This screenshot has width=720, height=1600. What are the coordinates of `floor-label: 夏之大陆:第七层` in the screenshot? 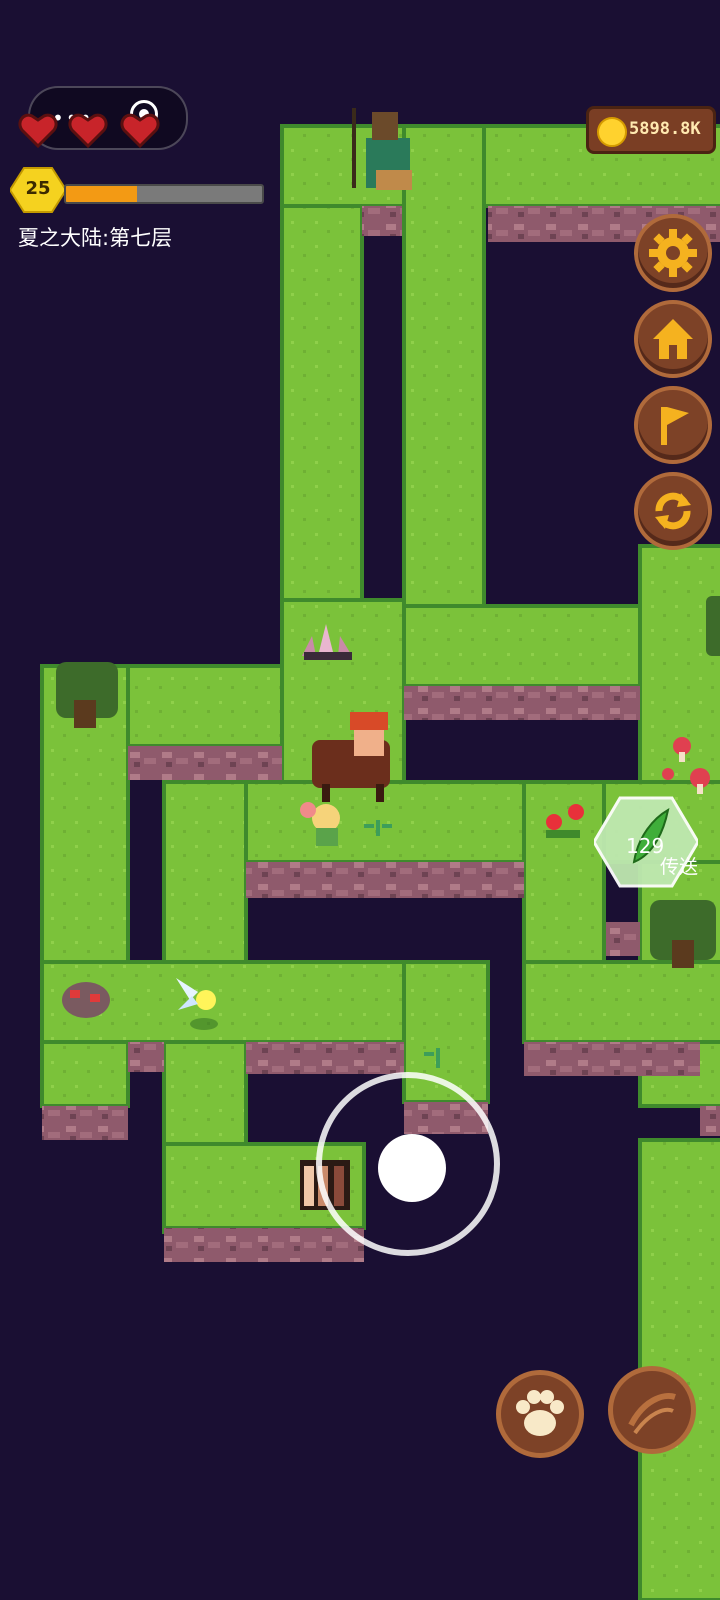 It's located at (95, 238).